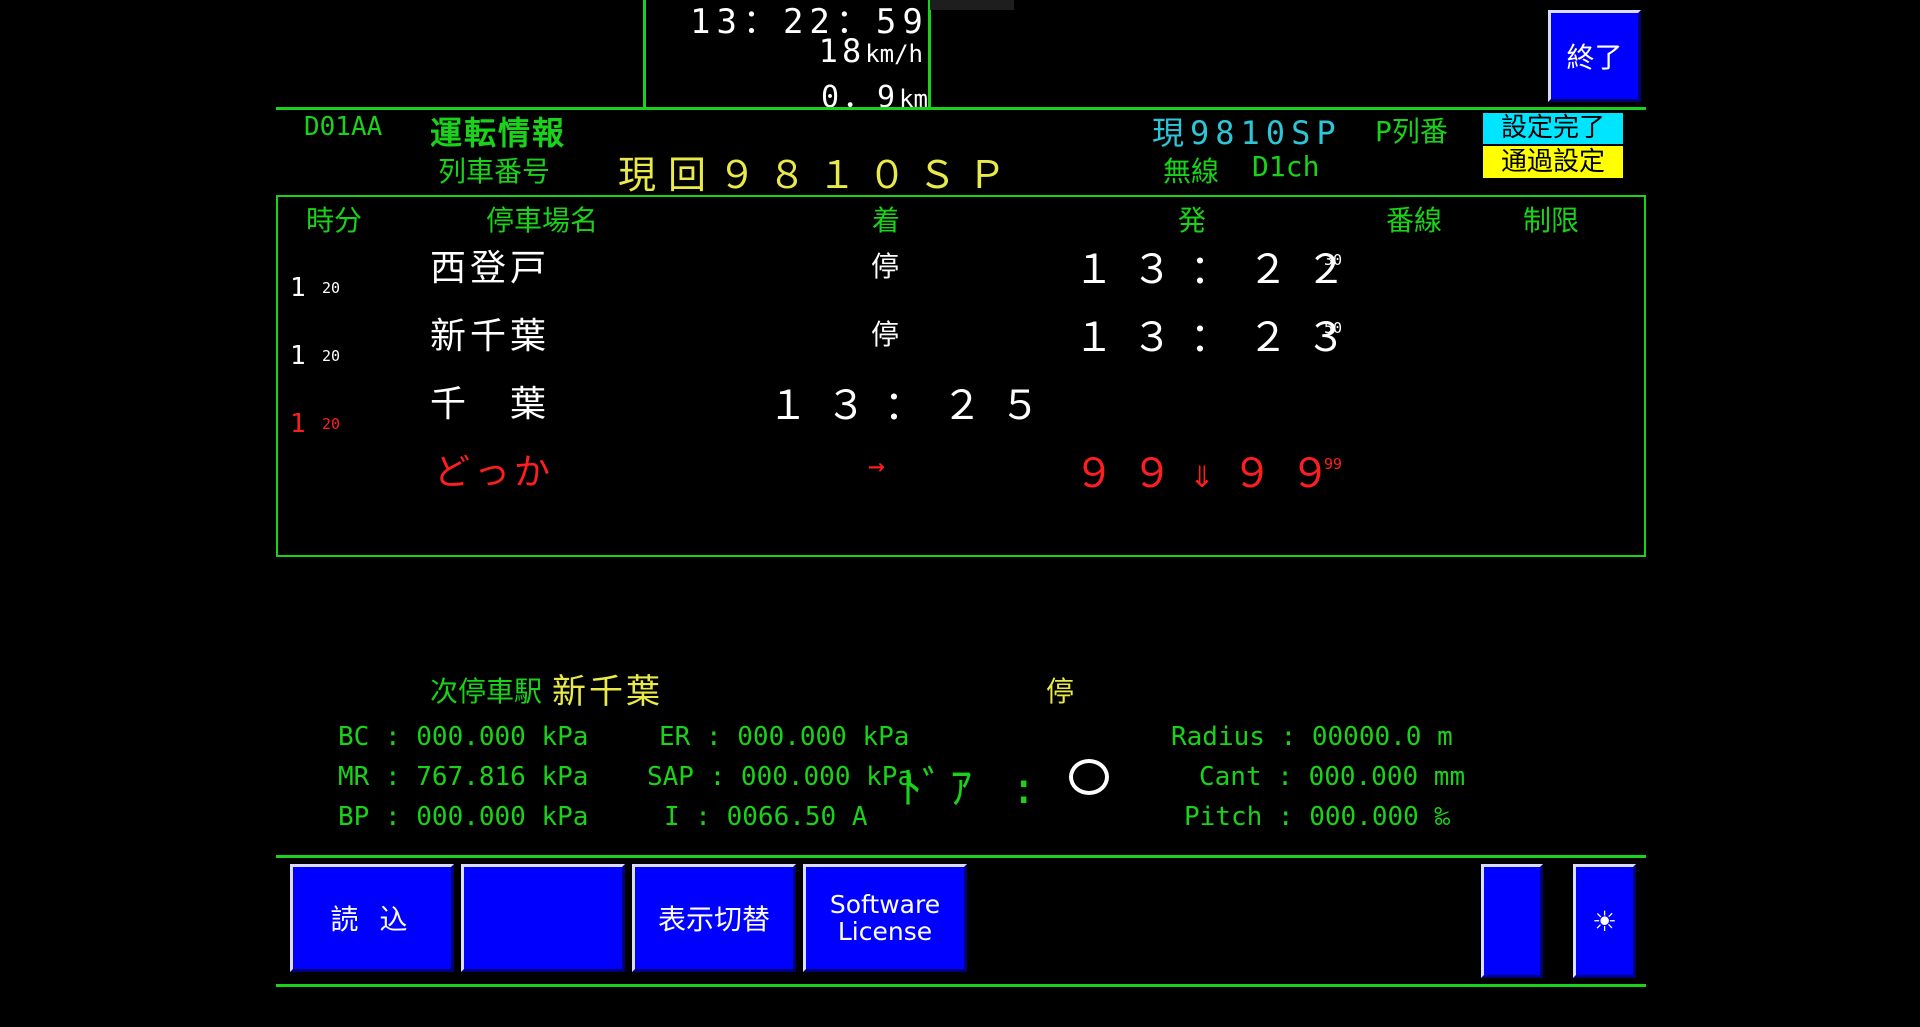 This screenshot has width=1920, height=1027. Describe the element at coordinates (490, 268) in the screenshot. I see `table-row-station: 西登戸` at that location.